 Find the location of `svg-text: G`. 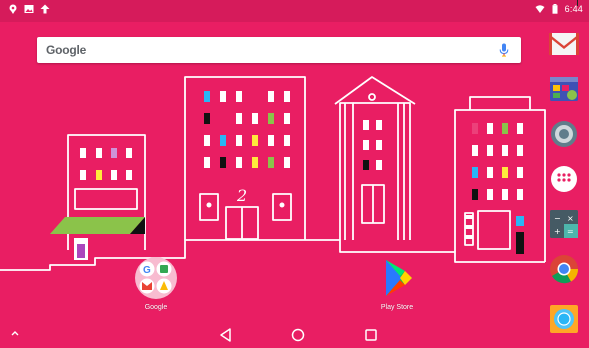

svg-text: G is located at coordinates (147, 270).